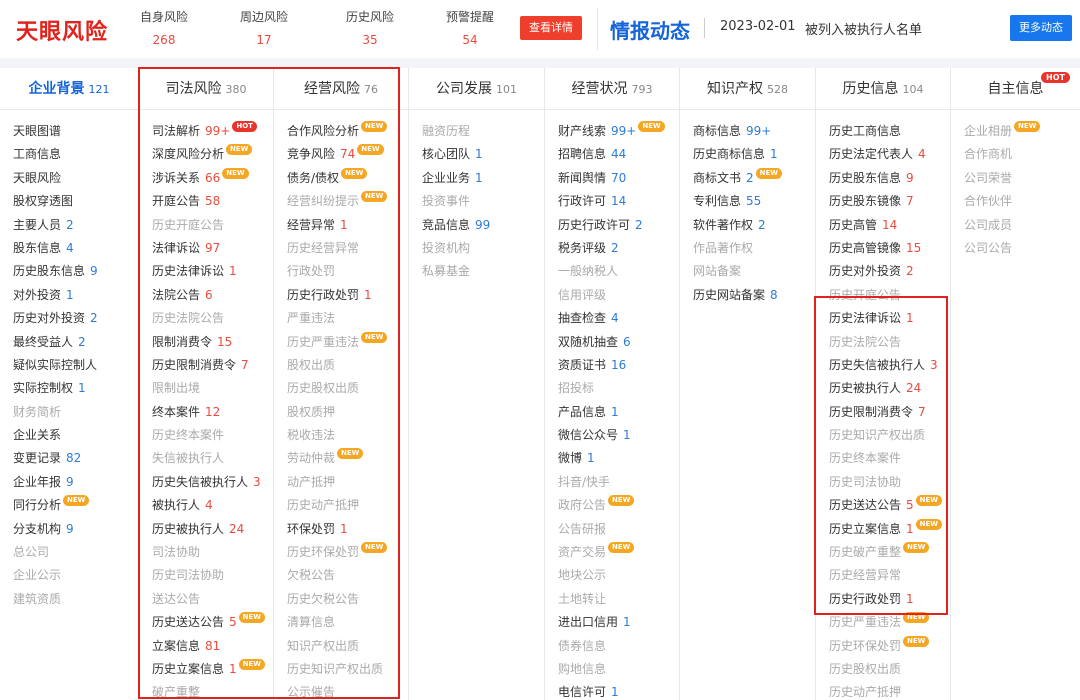  Describe the element at coordinates (747, 271) in the screenshot. I see `list-item: 网站备案` at that location.